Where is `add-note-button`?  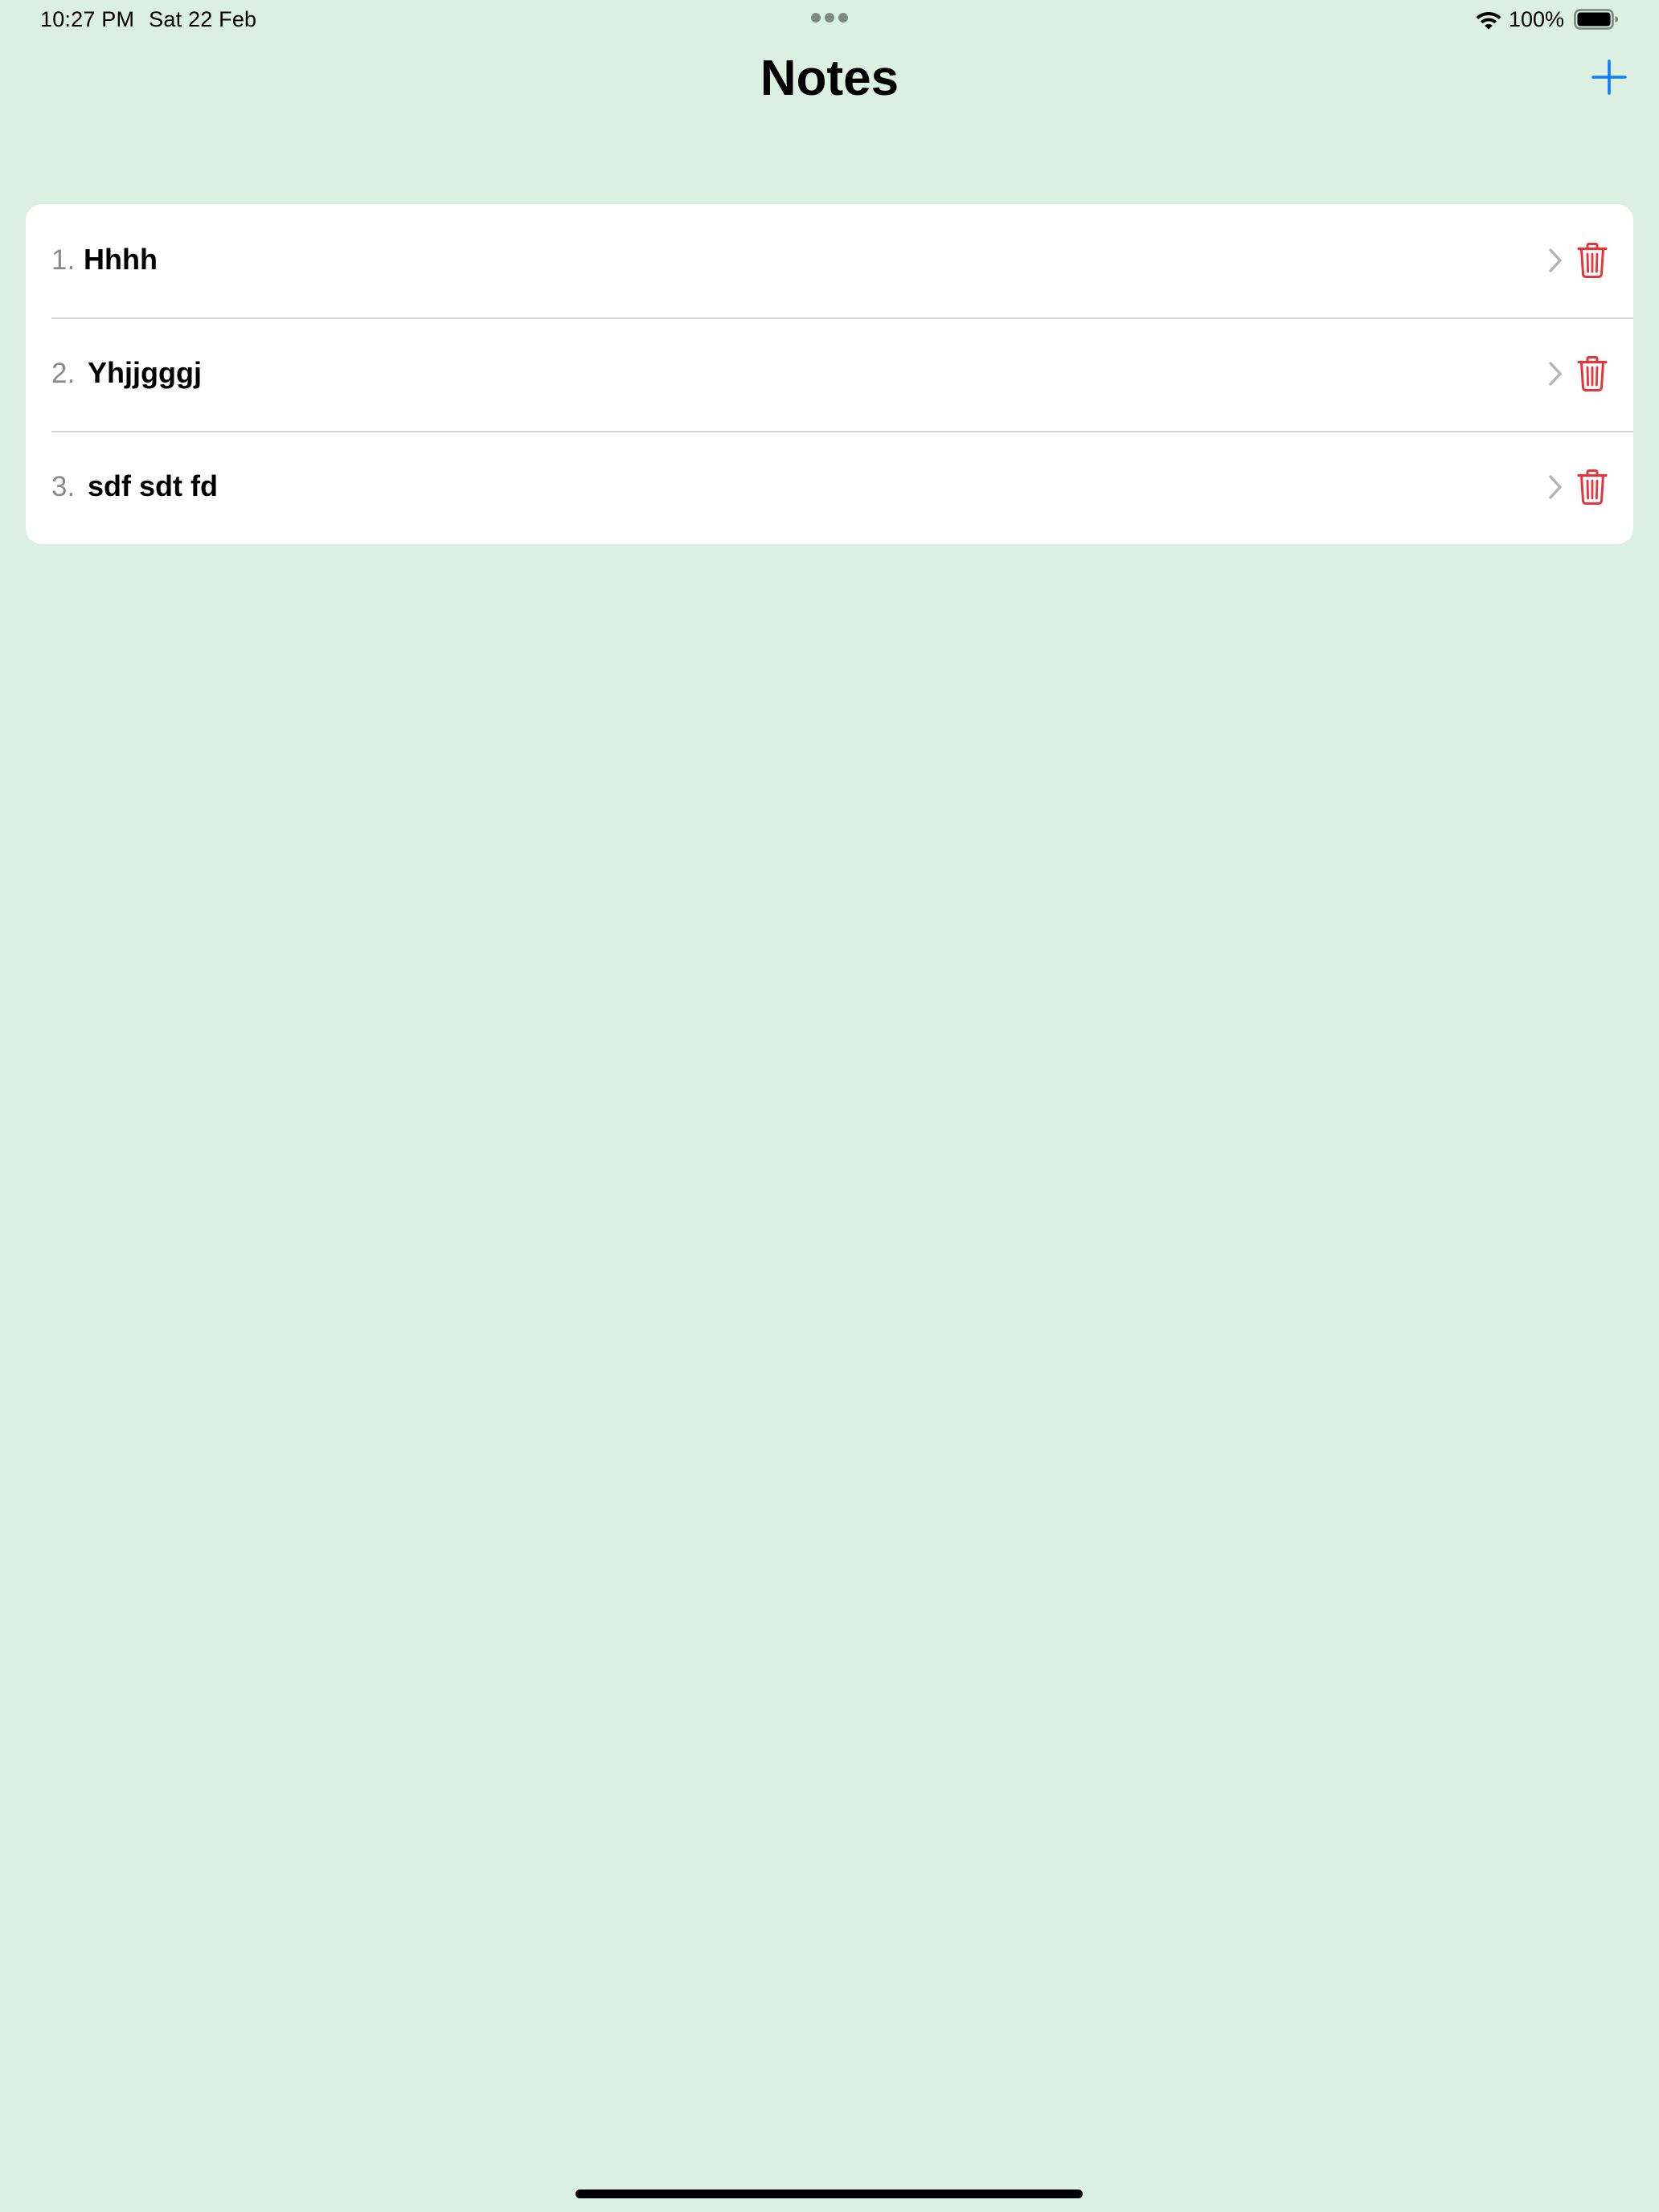
add-note-button is located at coordinates (1609, 77).